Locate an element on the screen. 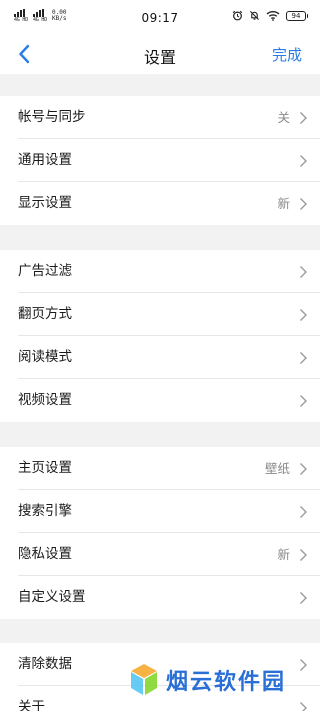  item-label: 关于 is located at coordinates (31, 705).